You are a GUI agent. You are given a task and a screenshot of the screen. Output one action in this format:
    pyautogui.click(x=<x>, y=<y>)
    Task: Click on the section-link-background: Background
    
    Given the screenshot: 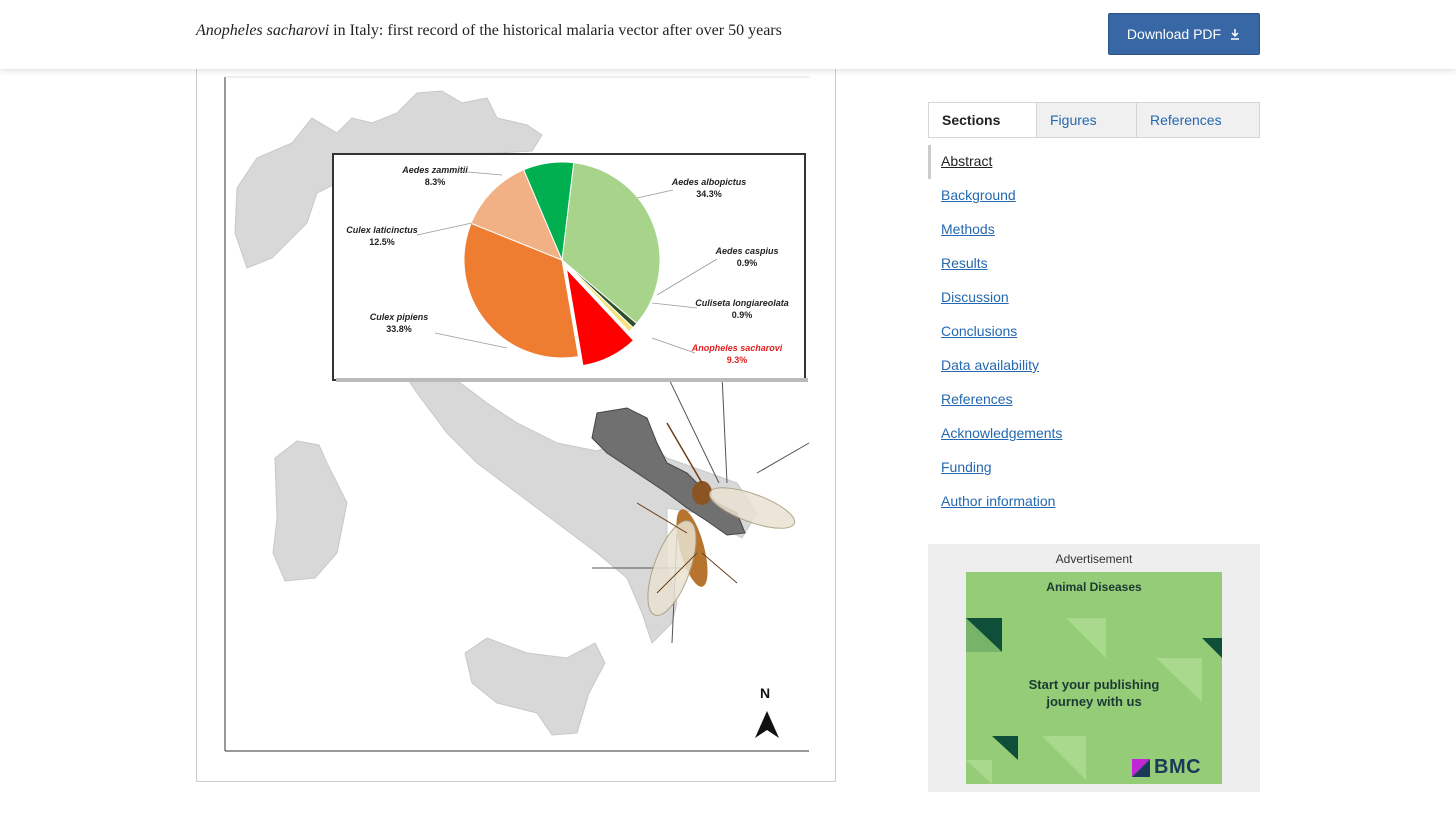 What is the action you would take?
    pyautogui.click(x=1094, y=196)
    